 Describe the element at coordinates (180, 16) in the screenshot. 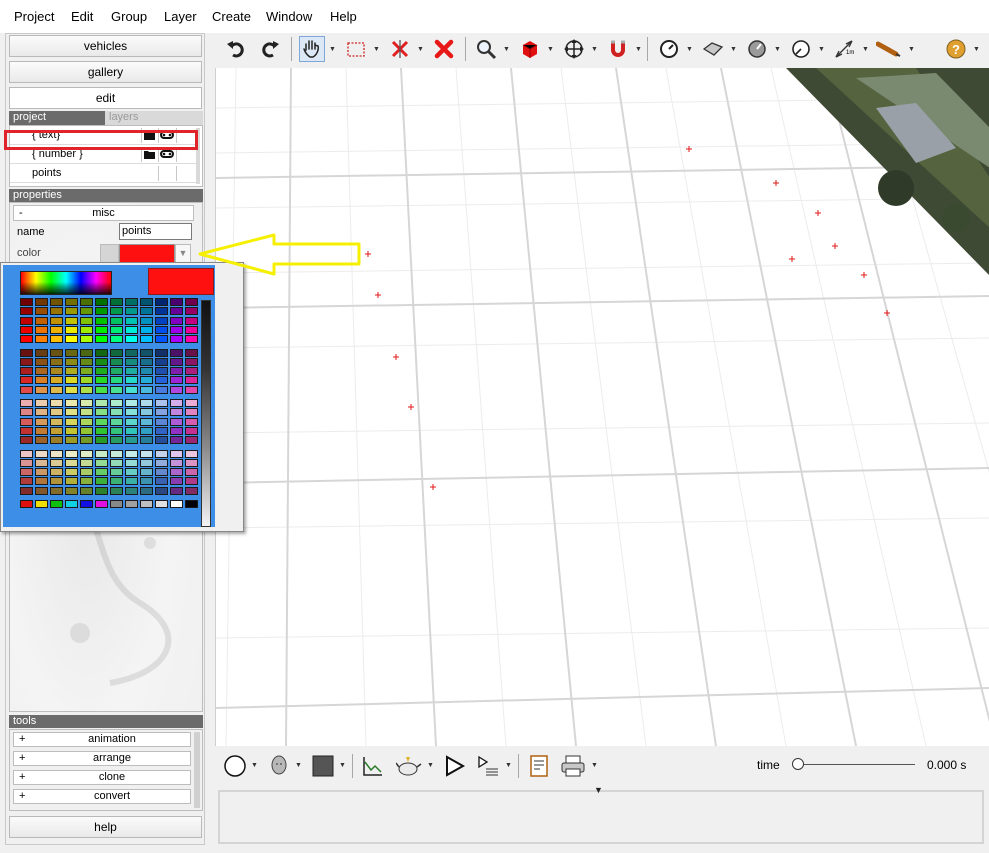

I see `menu-layer: Layer` at that location.